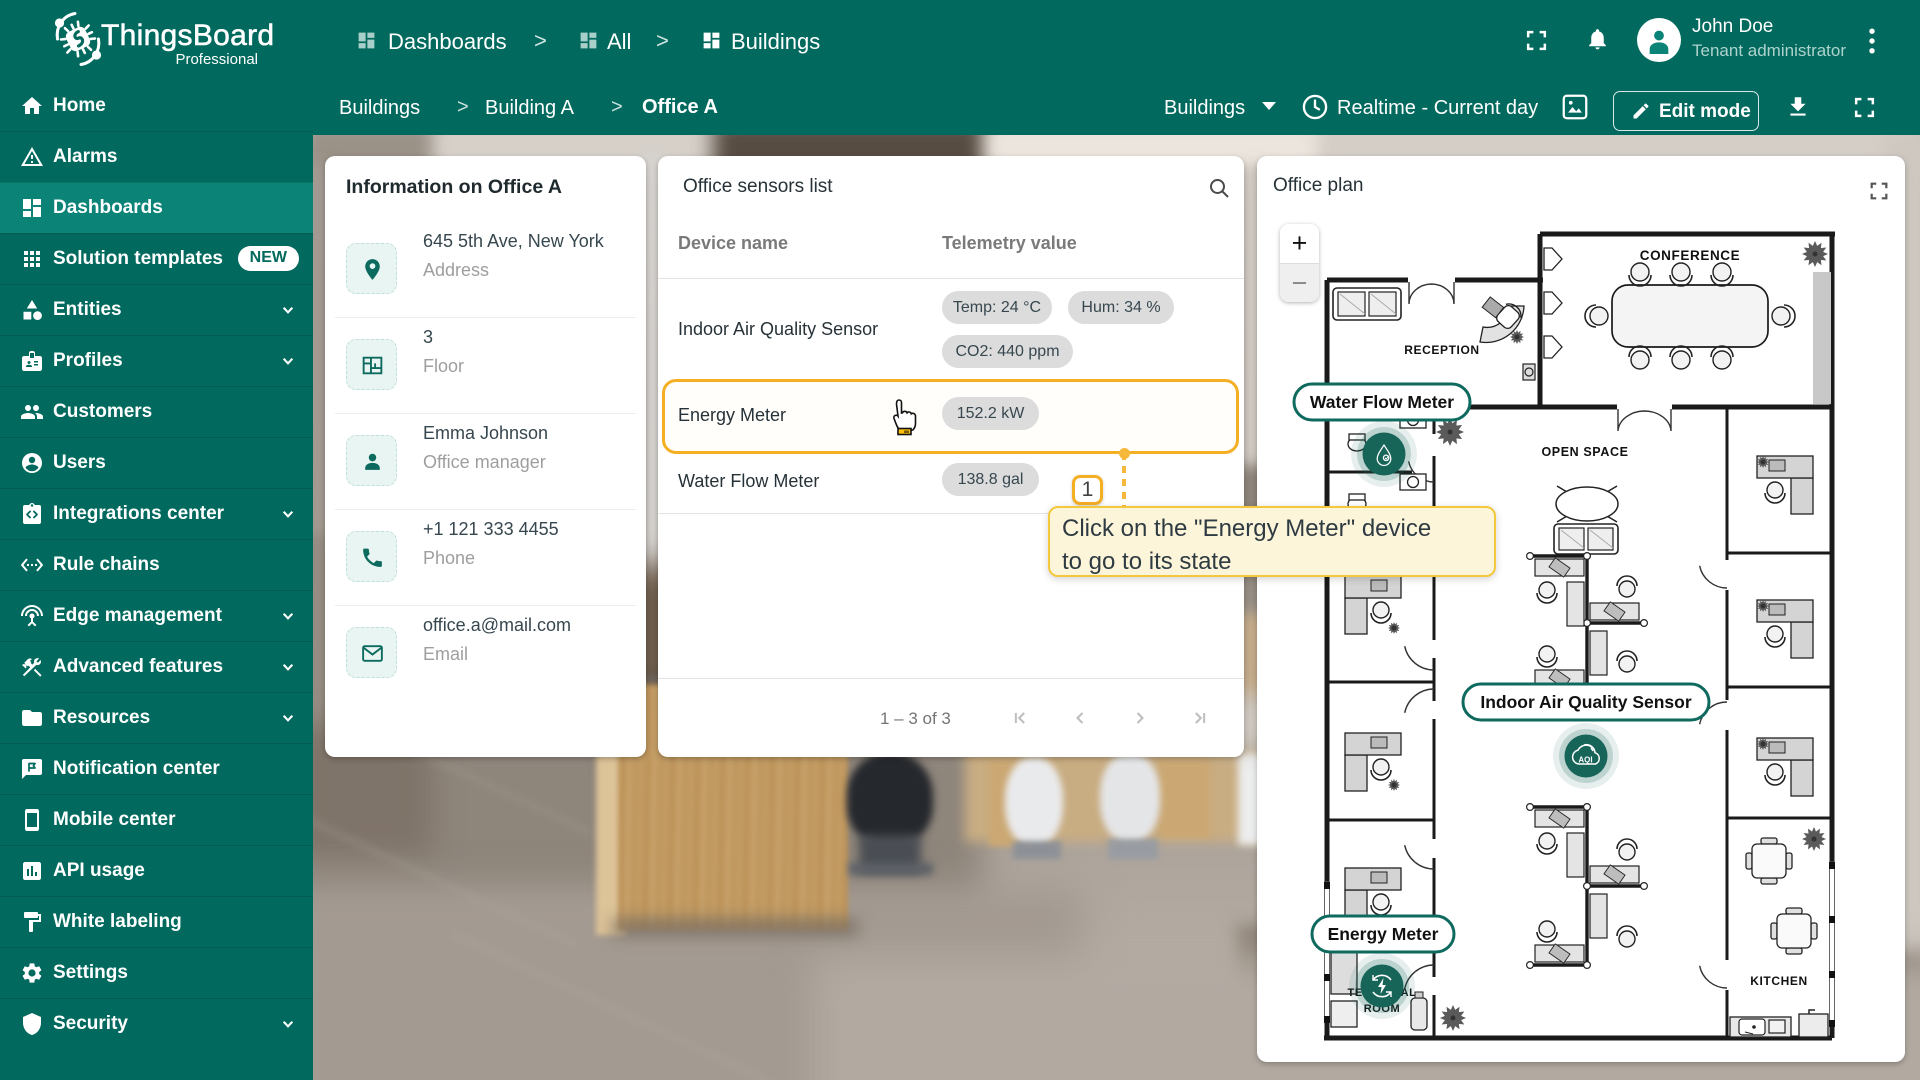 The width and height of the screenshot is (1920, 1080). Describe the element at coordinates (1779, 981) in the screenshot. I see `svg-text: KITCHEN` at that location.